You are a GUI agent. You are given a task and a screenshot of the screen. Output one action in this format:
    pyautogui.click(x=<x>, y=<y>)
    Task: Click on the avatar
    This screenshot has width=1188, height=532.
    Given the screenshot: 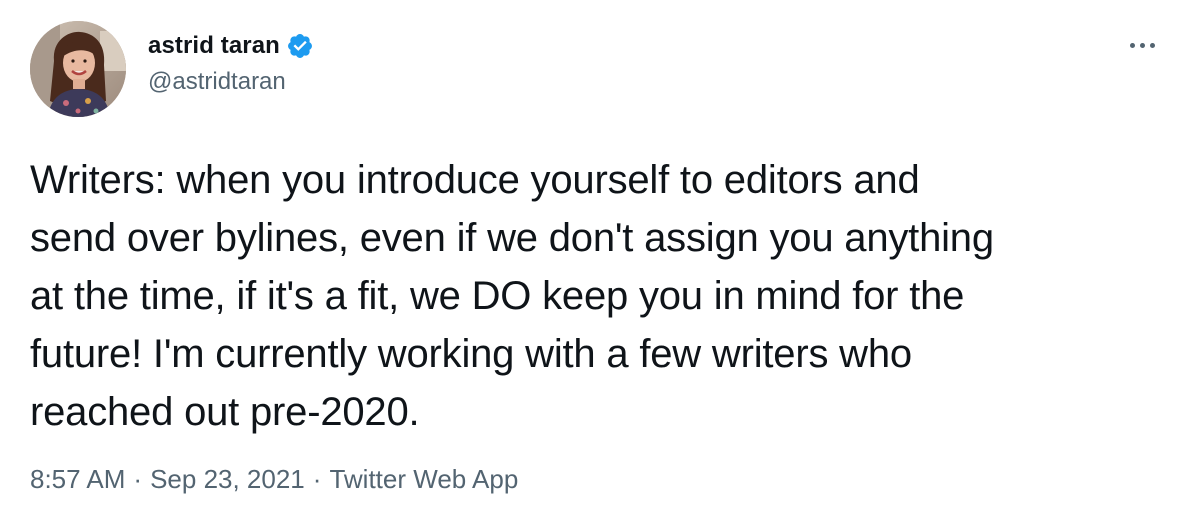 What is the action you would take?
    pyautogui.click(x=78, y=69)
    